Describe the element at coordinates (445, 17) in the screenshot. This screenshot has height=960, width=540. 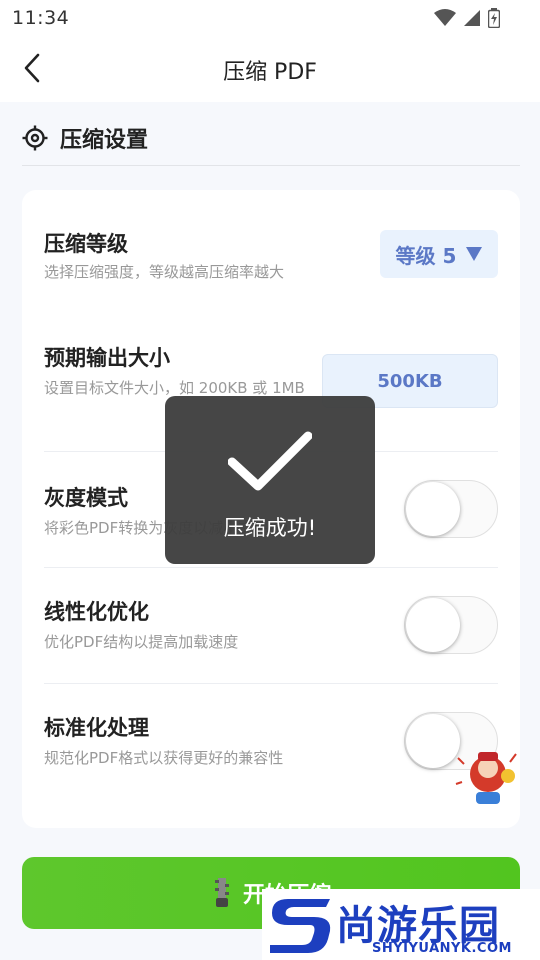
I see `wifi-icon` at that location.